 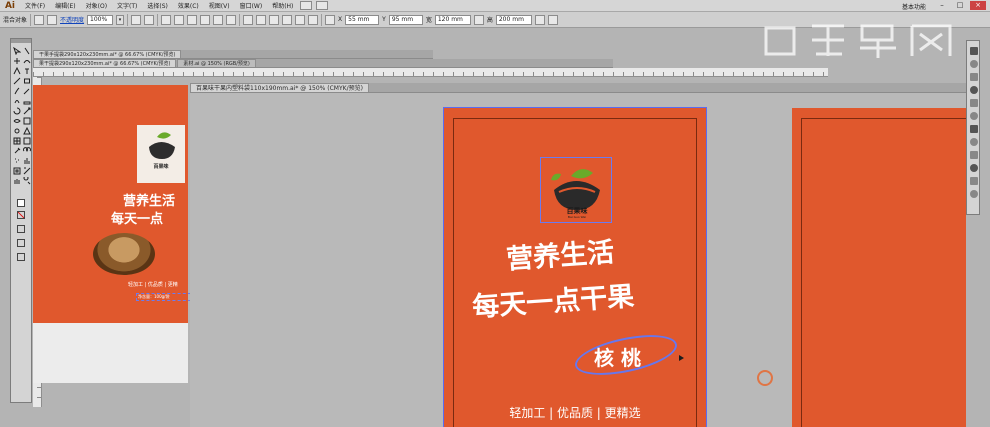 I want to click on link-proportions-icon, so click(x=478, y=19).